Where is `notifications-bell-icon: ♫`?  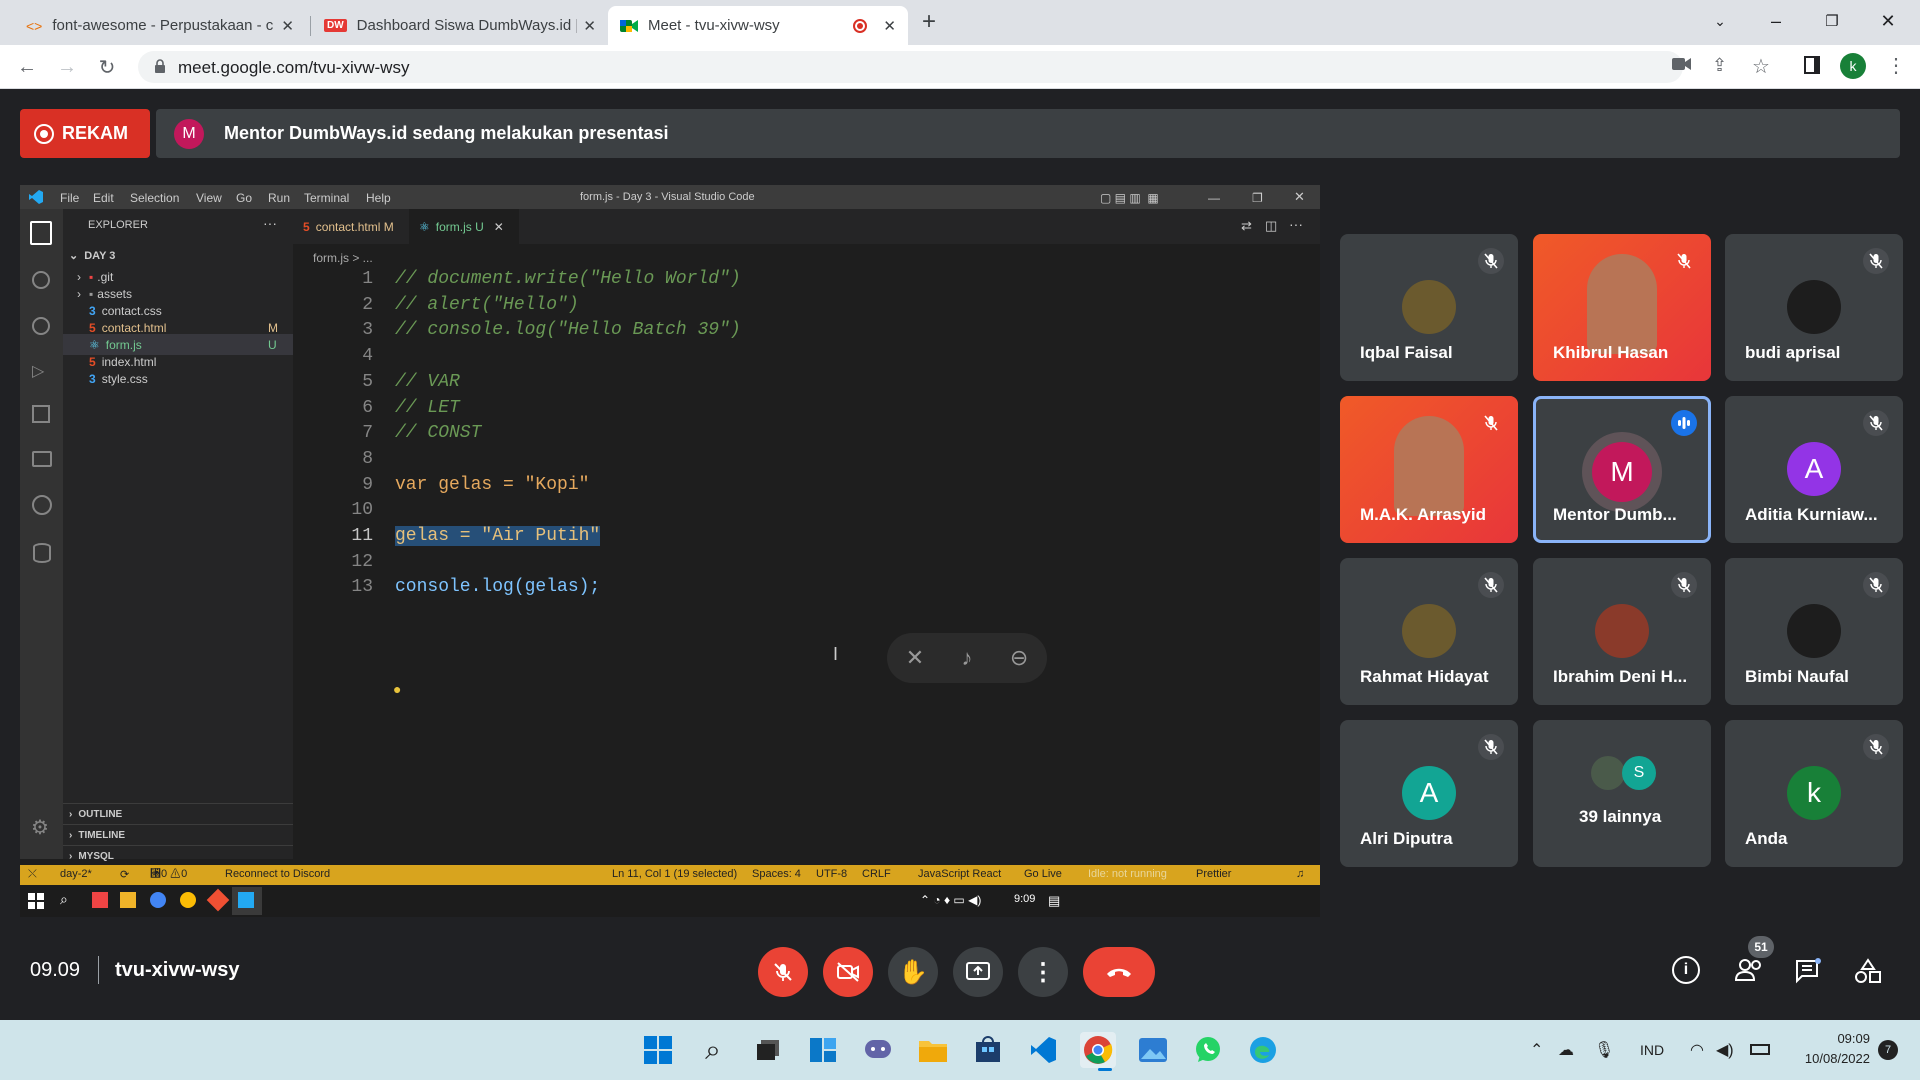 notifications-bell-icon: ♫ is located at coordinates (1300, 874).